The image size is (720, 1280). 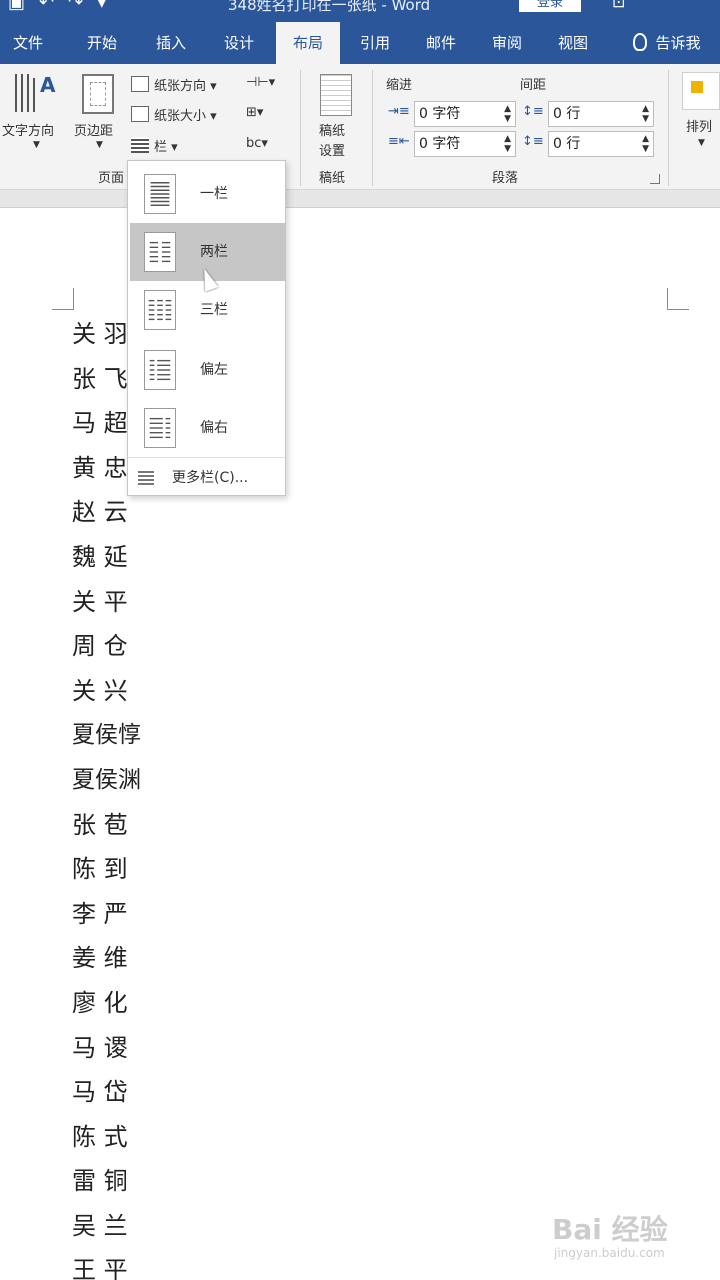 I want to click on hyphenation-button: bc▾, so click(x=257, y=143).